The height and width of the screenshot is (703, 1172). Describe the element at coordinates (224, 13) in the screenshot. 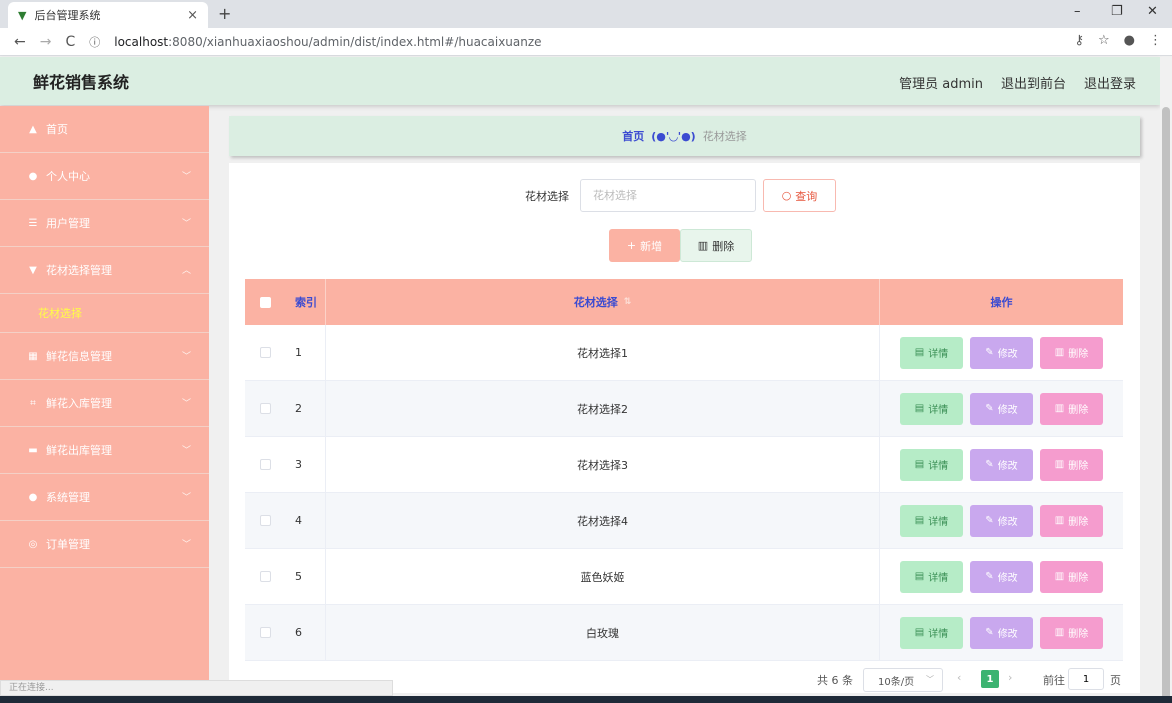

I see `new-tab-icon: +` at that location.